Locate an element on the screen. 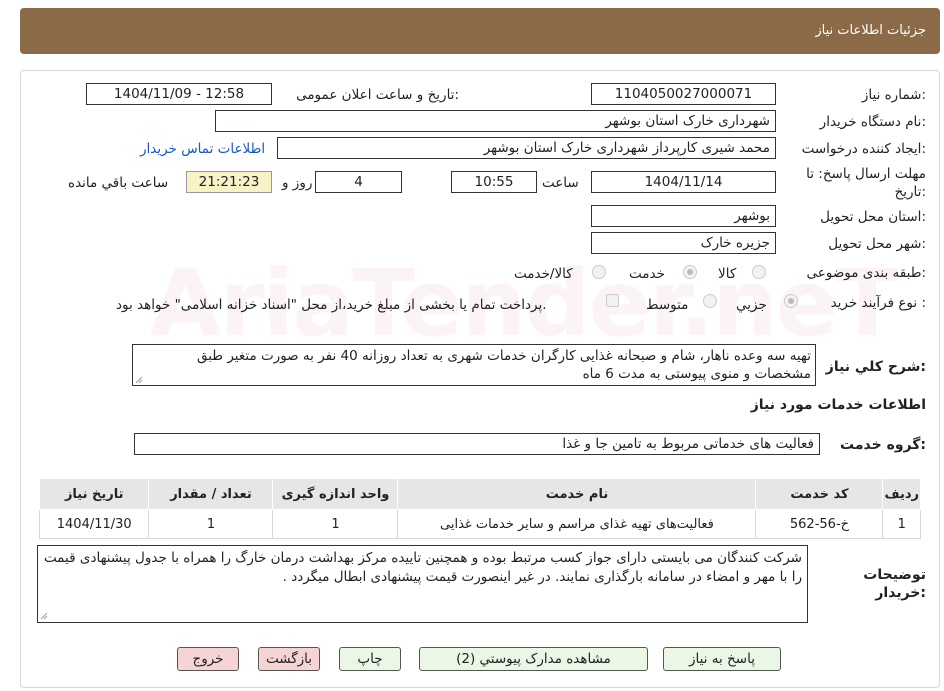  description-label: شرح کلي نیاز: is located at coordinates (875, 367).